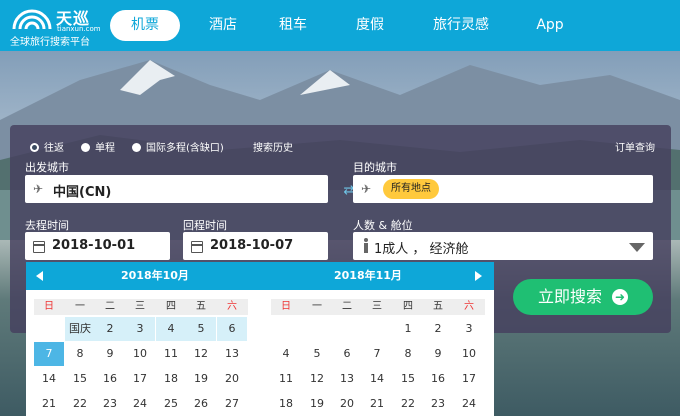 The height and width of the screenshot is (416, 680). What do you see at coordinates (503, 189) in the screenshot?
I see `to-city-field: ✈ 所有地点` at bounding box center [503, 189].